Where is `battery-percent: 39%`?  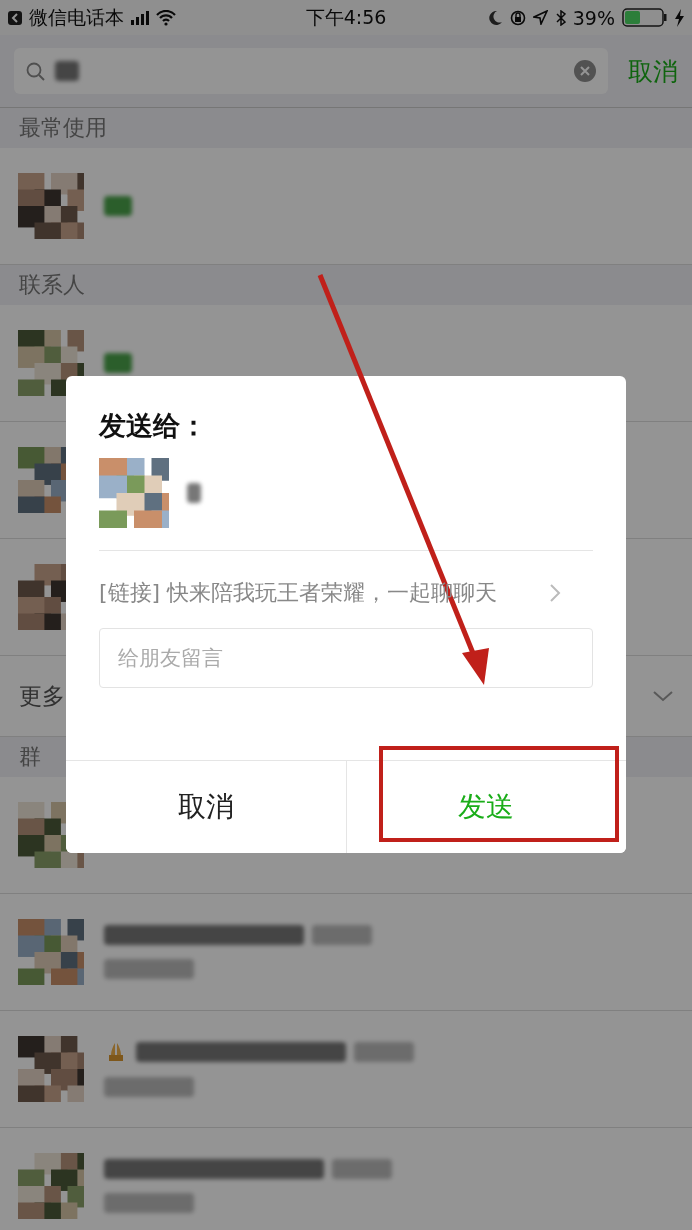
battery-percent: 39% is located at coordinates (593, 17).